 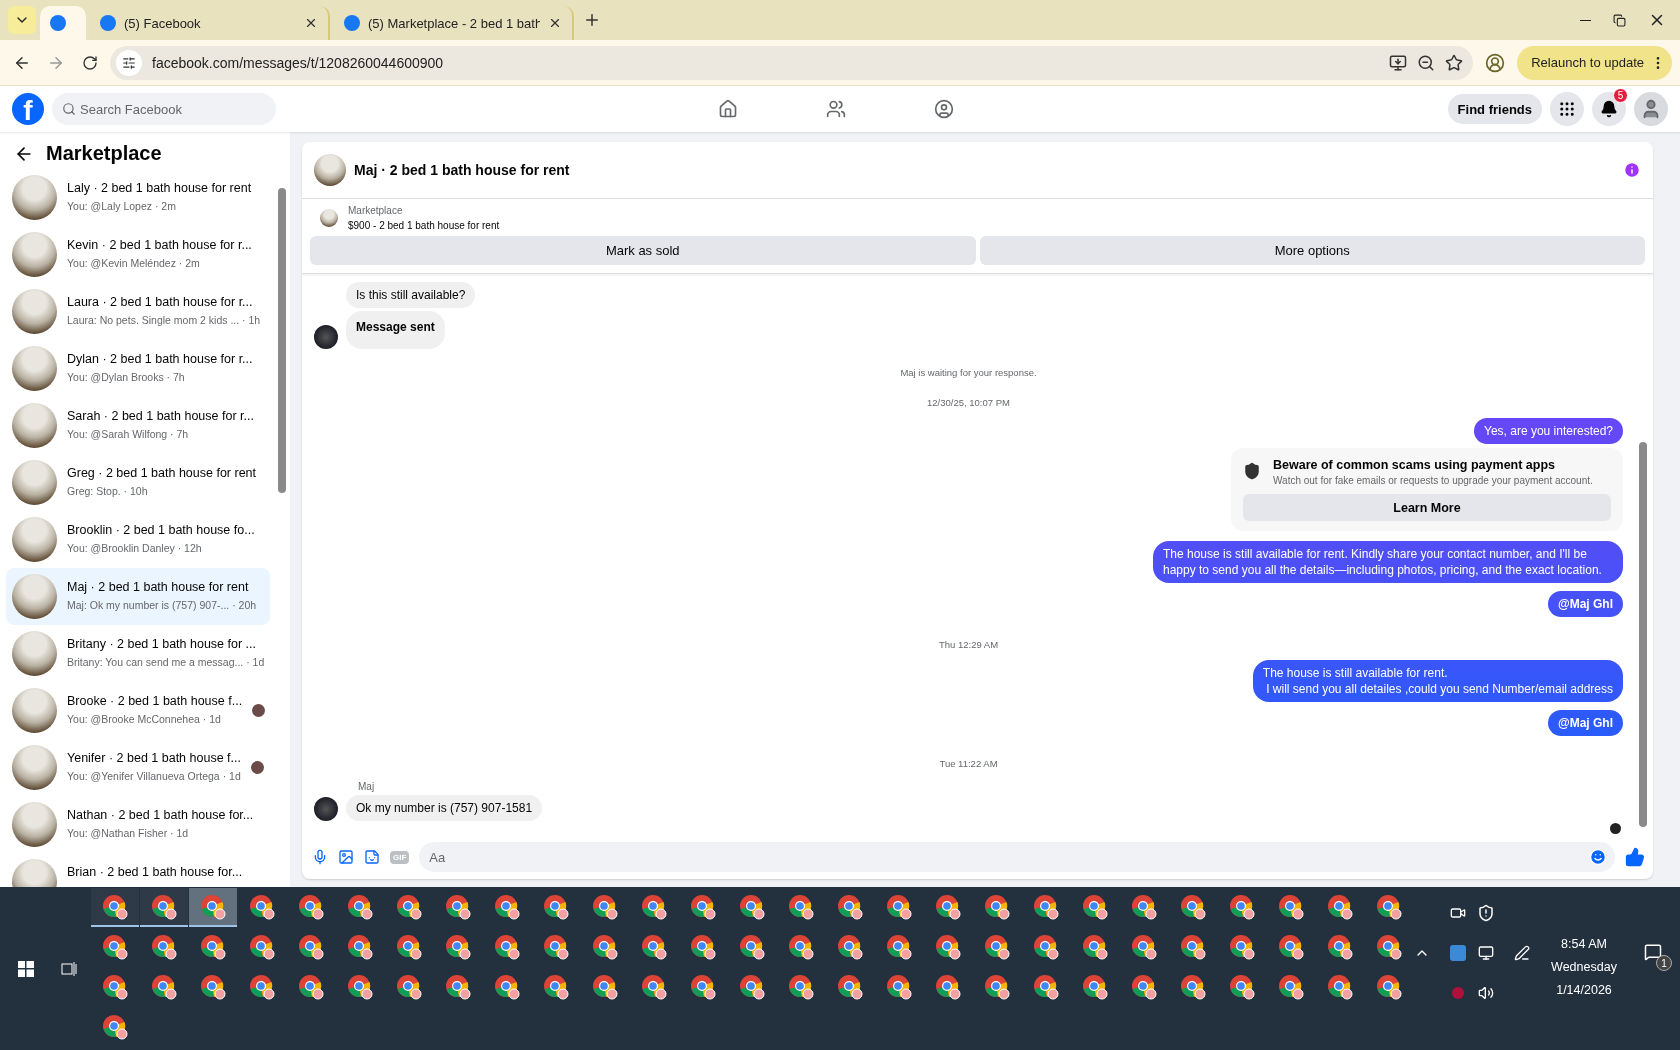 I want to click on conversation-item: Maj · 2 bed 1 bath house for rent Maj: Ok my number is (757) 907-... · 20h, so click(x=138, y=596).